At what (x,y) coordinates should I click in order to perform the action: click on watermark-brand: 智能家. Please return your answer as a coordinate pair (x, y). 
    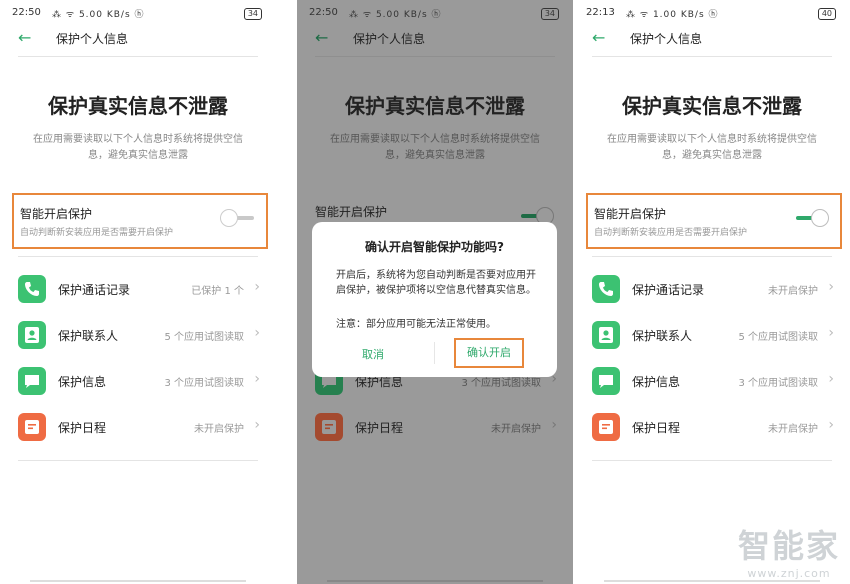
    Looking at the image, I should click on (788, 546).